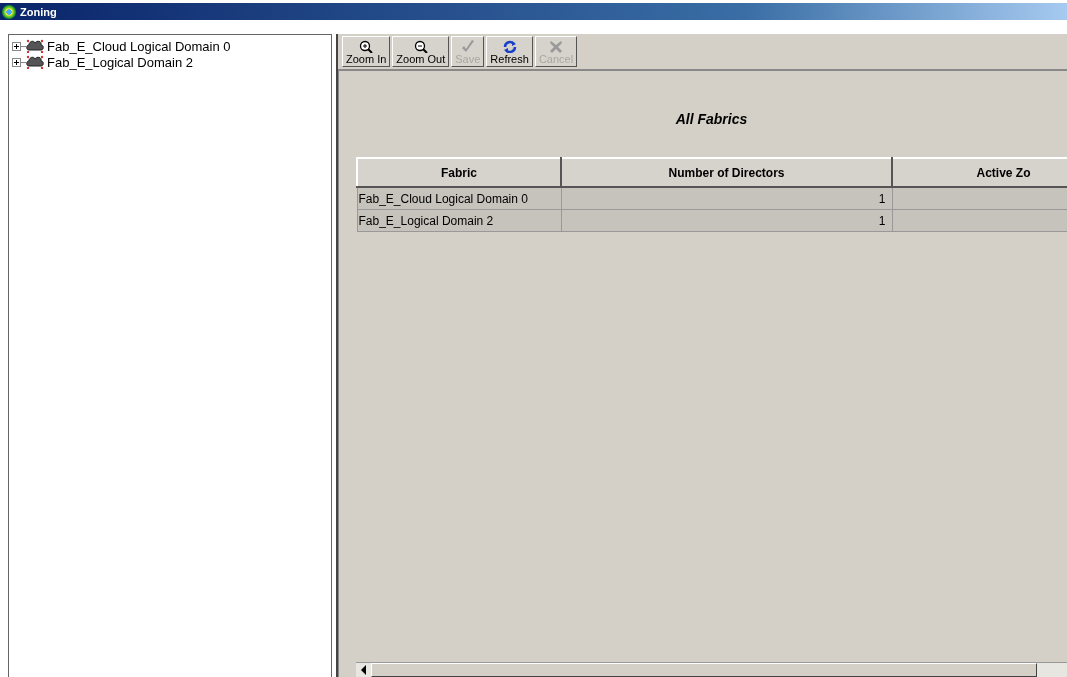 The width and height of the screenshot is (1067, 677). I want to click on tree-item: Fab_E_Cloud Logical Domain 0, so click(139, 46).